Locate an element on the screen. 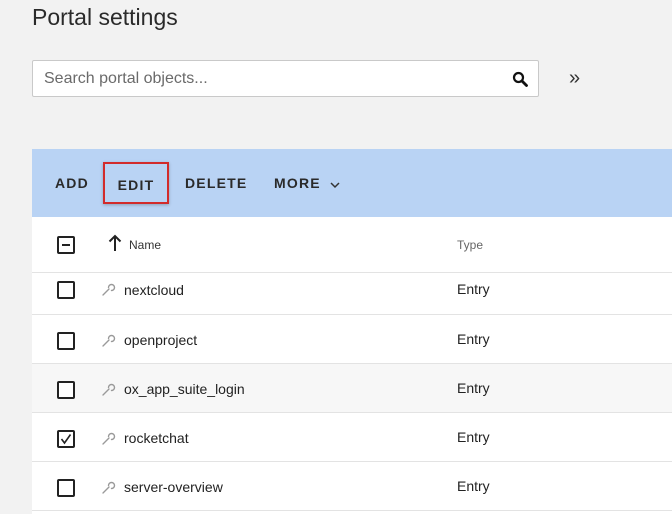 The height and width of the screenshot is (514, 672). add-button: ADD is located at coordinates (72, 183).